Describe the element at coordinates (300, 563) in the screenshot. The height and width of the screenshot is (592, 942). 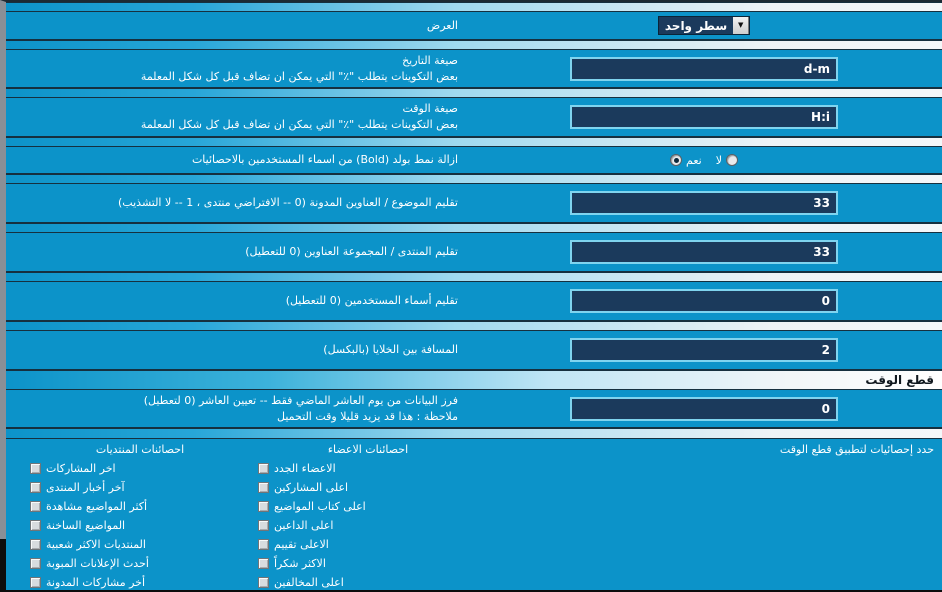
I see `checkbox-label: الاكثر شكراً` at that location.